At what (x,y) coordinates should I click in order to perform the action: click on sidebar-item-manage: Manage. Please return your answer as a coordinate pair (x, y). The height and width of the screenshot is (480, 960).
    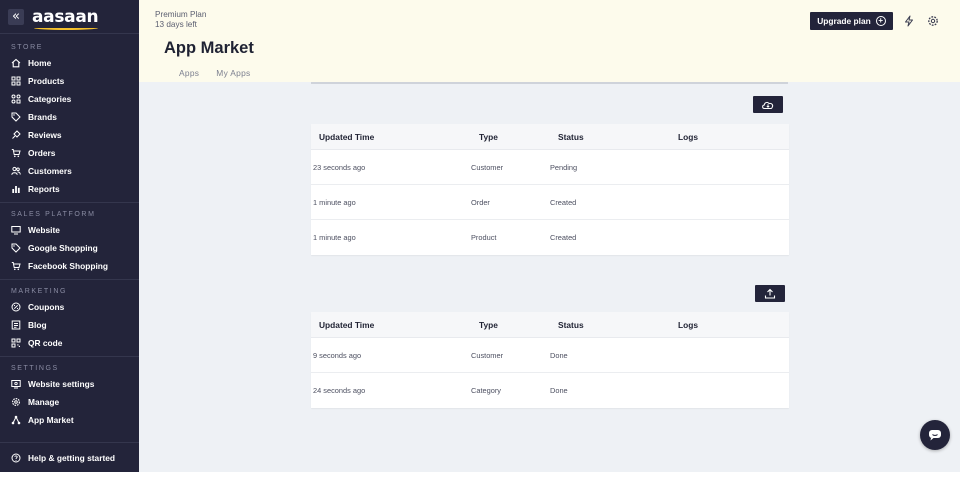
    Looking at the image, I should click on (69, 402).